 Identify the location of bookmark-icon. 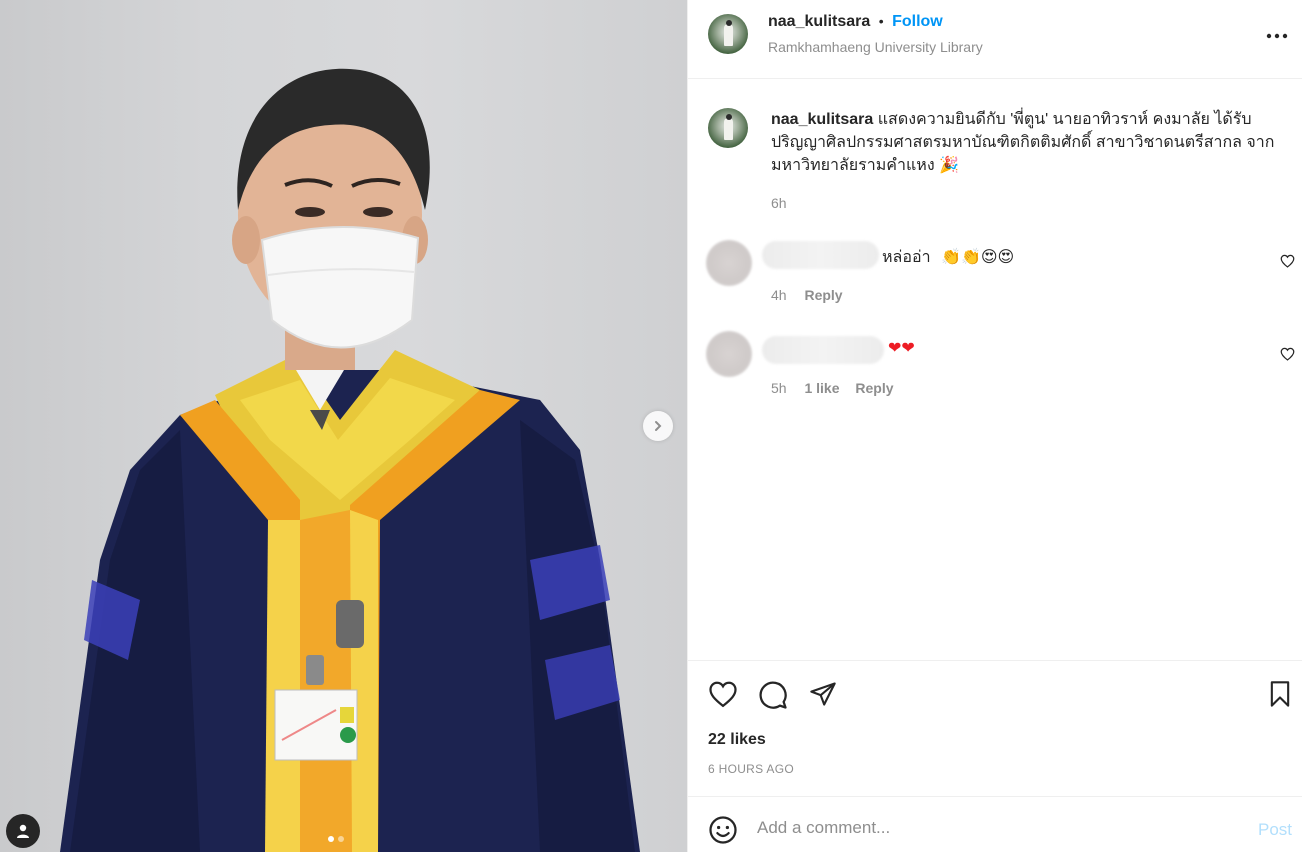
(1280, 694).